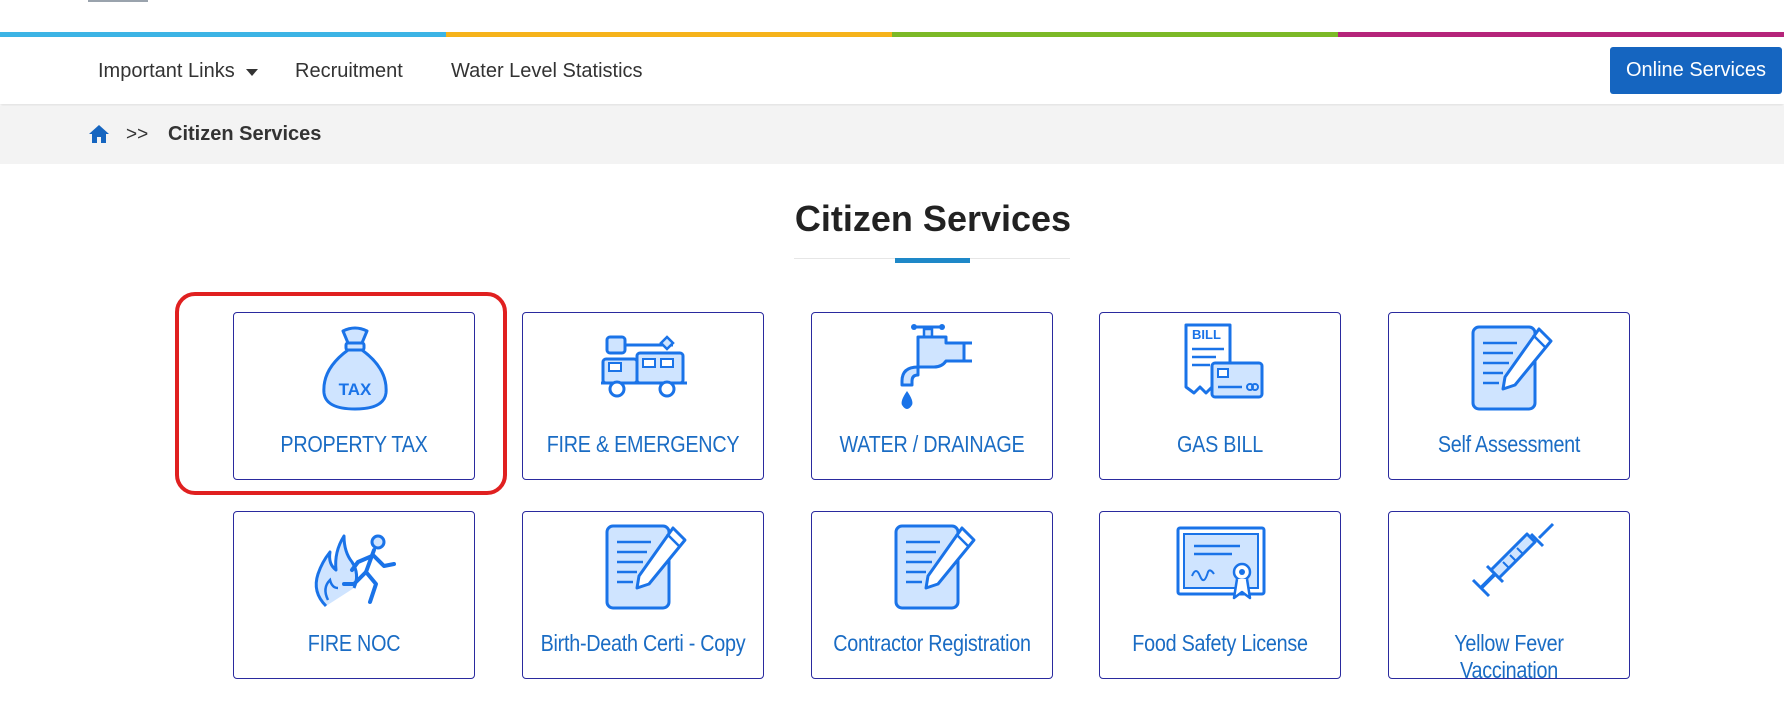 Image resolution: width=1784 pixels, height=727 pixels. I want to click on service-card-contractor-registration: Contractor Registration, so click(932, 595).